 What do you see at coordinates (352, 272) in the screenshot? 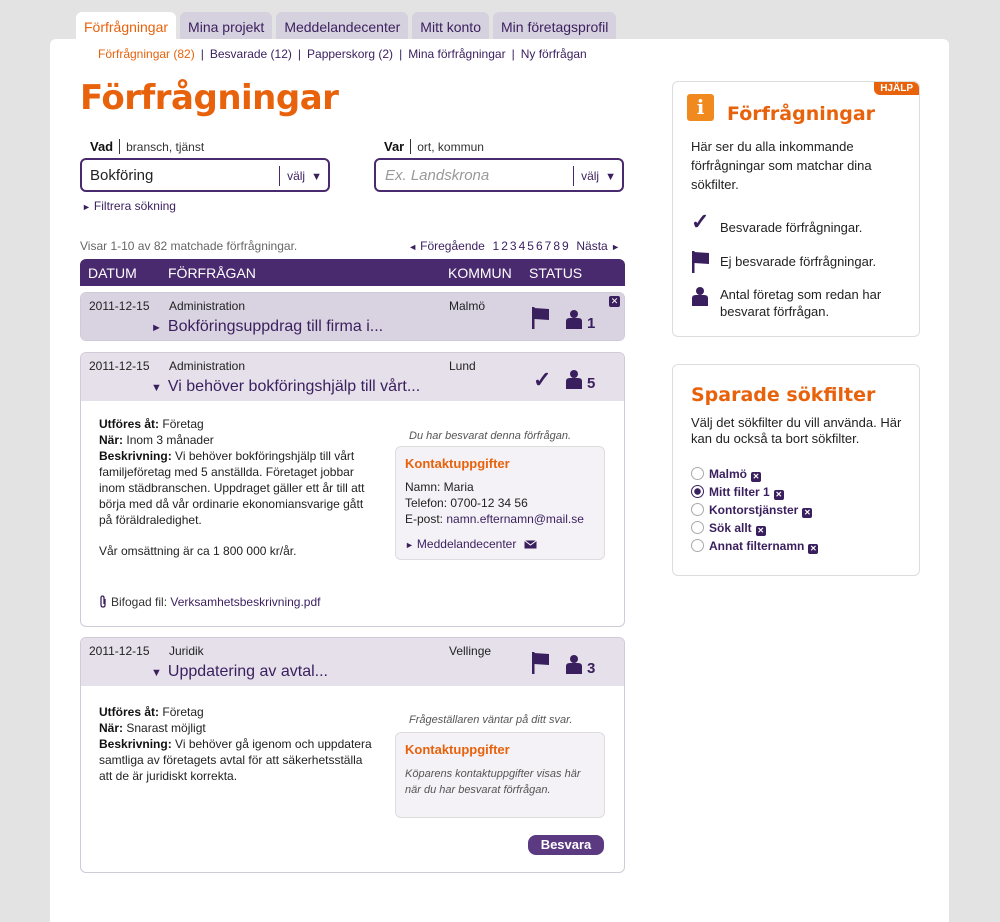
I see `table-header: DATUM FÖRFRÅGAN KOMMUN STATUS` at bounding box center [352, 272].